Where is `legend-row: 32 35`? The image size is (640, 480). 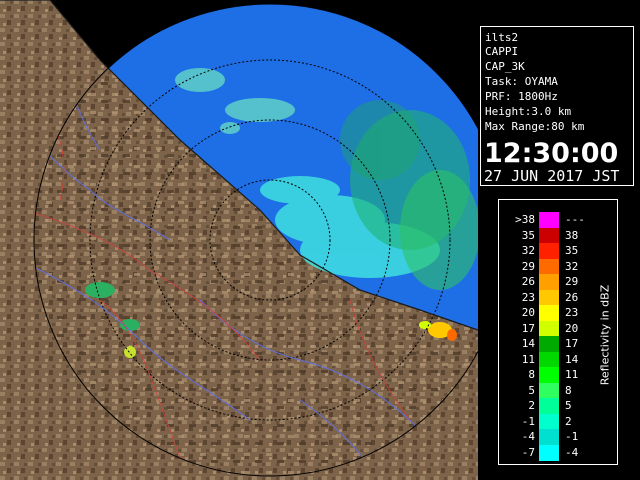 legend-row: 32 35 is located at coordinates (558, 251).